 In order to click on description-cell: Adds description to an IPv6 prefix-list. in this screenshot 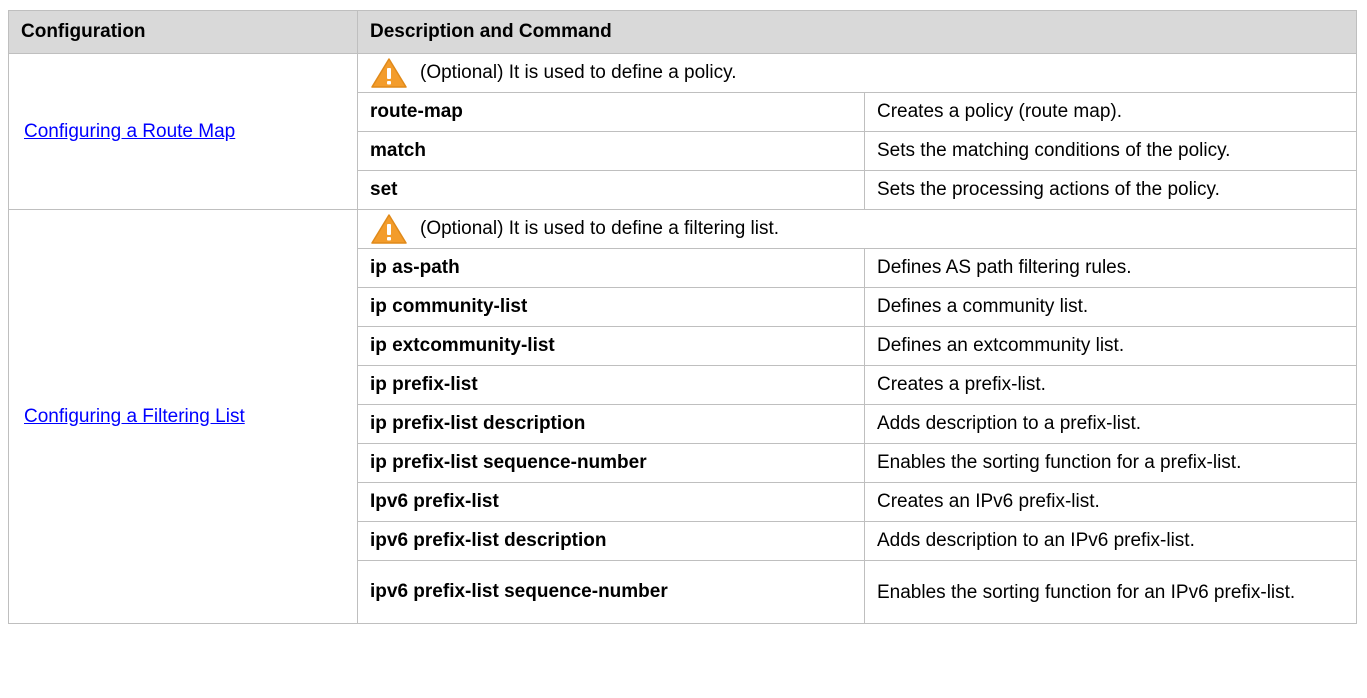, I will do `click(1110, 541)`.